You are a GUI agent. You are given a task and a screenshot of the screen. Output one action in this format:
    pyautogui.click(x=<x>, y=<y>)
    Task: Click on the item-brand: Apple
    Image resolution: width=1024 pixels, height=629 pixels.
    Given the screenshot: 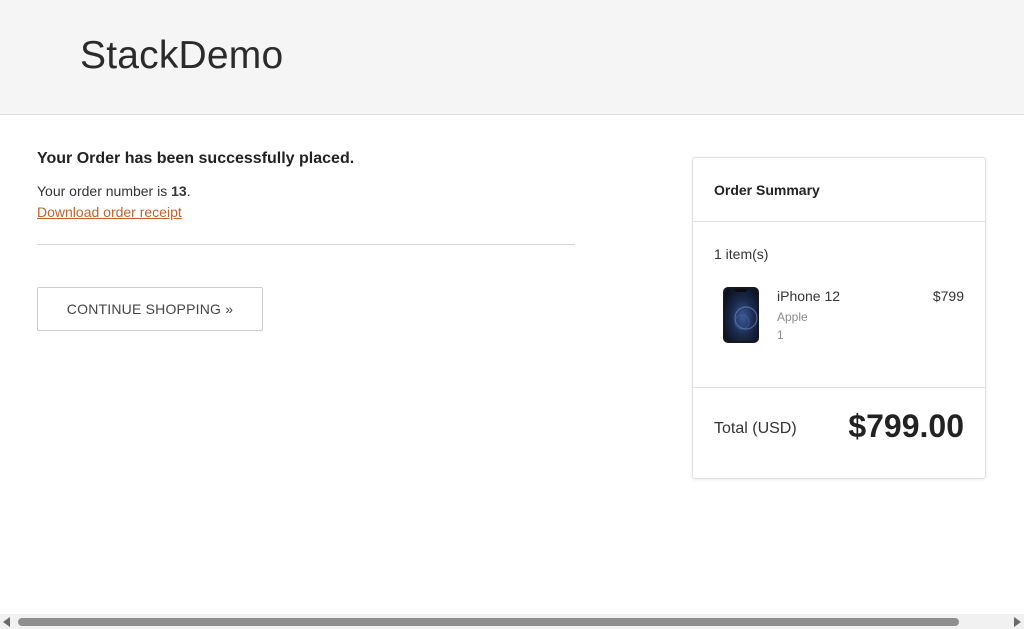 What is the action you would take?
    pyautogui.click(x=792, y=317)
    